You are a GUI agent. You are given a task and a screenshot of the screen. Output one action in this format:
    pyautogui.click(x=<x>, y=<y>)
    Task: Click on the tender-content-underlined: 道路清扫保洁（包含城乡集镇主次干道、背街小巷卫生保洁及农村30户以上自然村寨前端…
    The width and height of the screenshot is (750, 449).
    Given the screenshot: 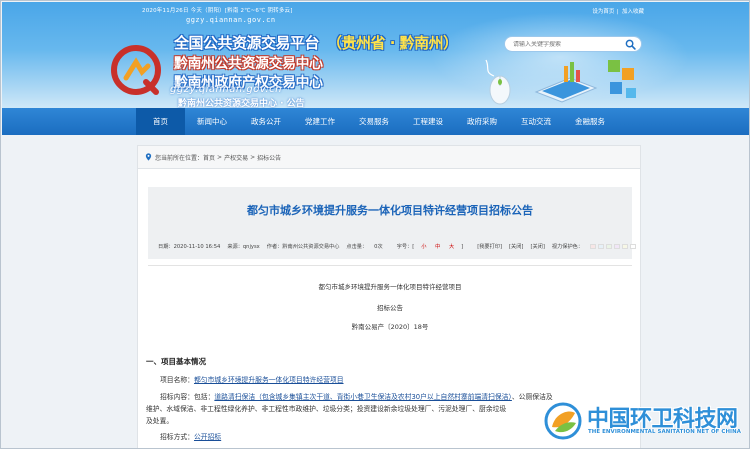 What is the action you would take?
    pyautogui.click(x=363, y=397)
    